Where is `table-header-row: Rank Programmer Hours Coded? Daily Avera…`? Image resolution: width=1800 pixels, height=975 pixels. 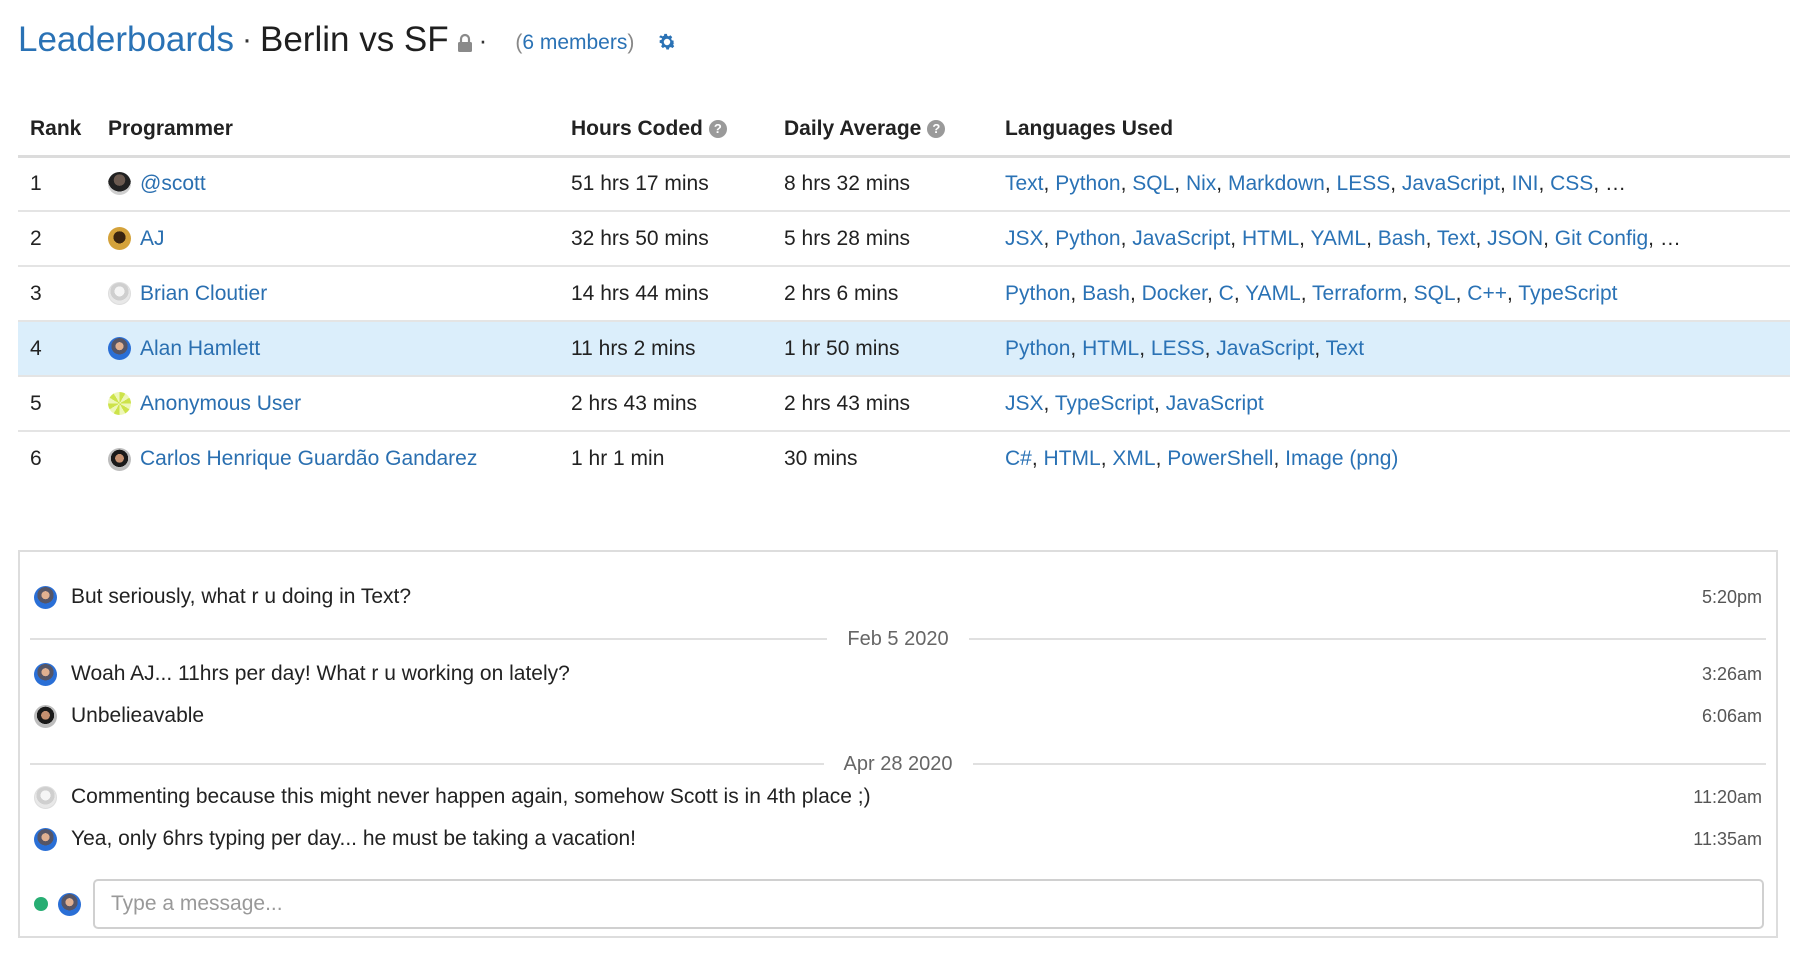 table-header-row: Rank Programmer Hours Coded? Daily Avera… is located at coordinates (904, 131).